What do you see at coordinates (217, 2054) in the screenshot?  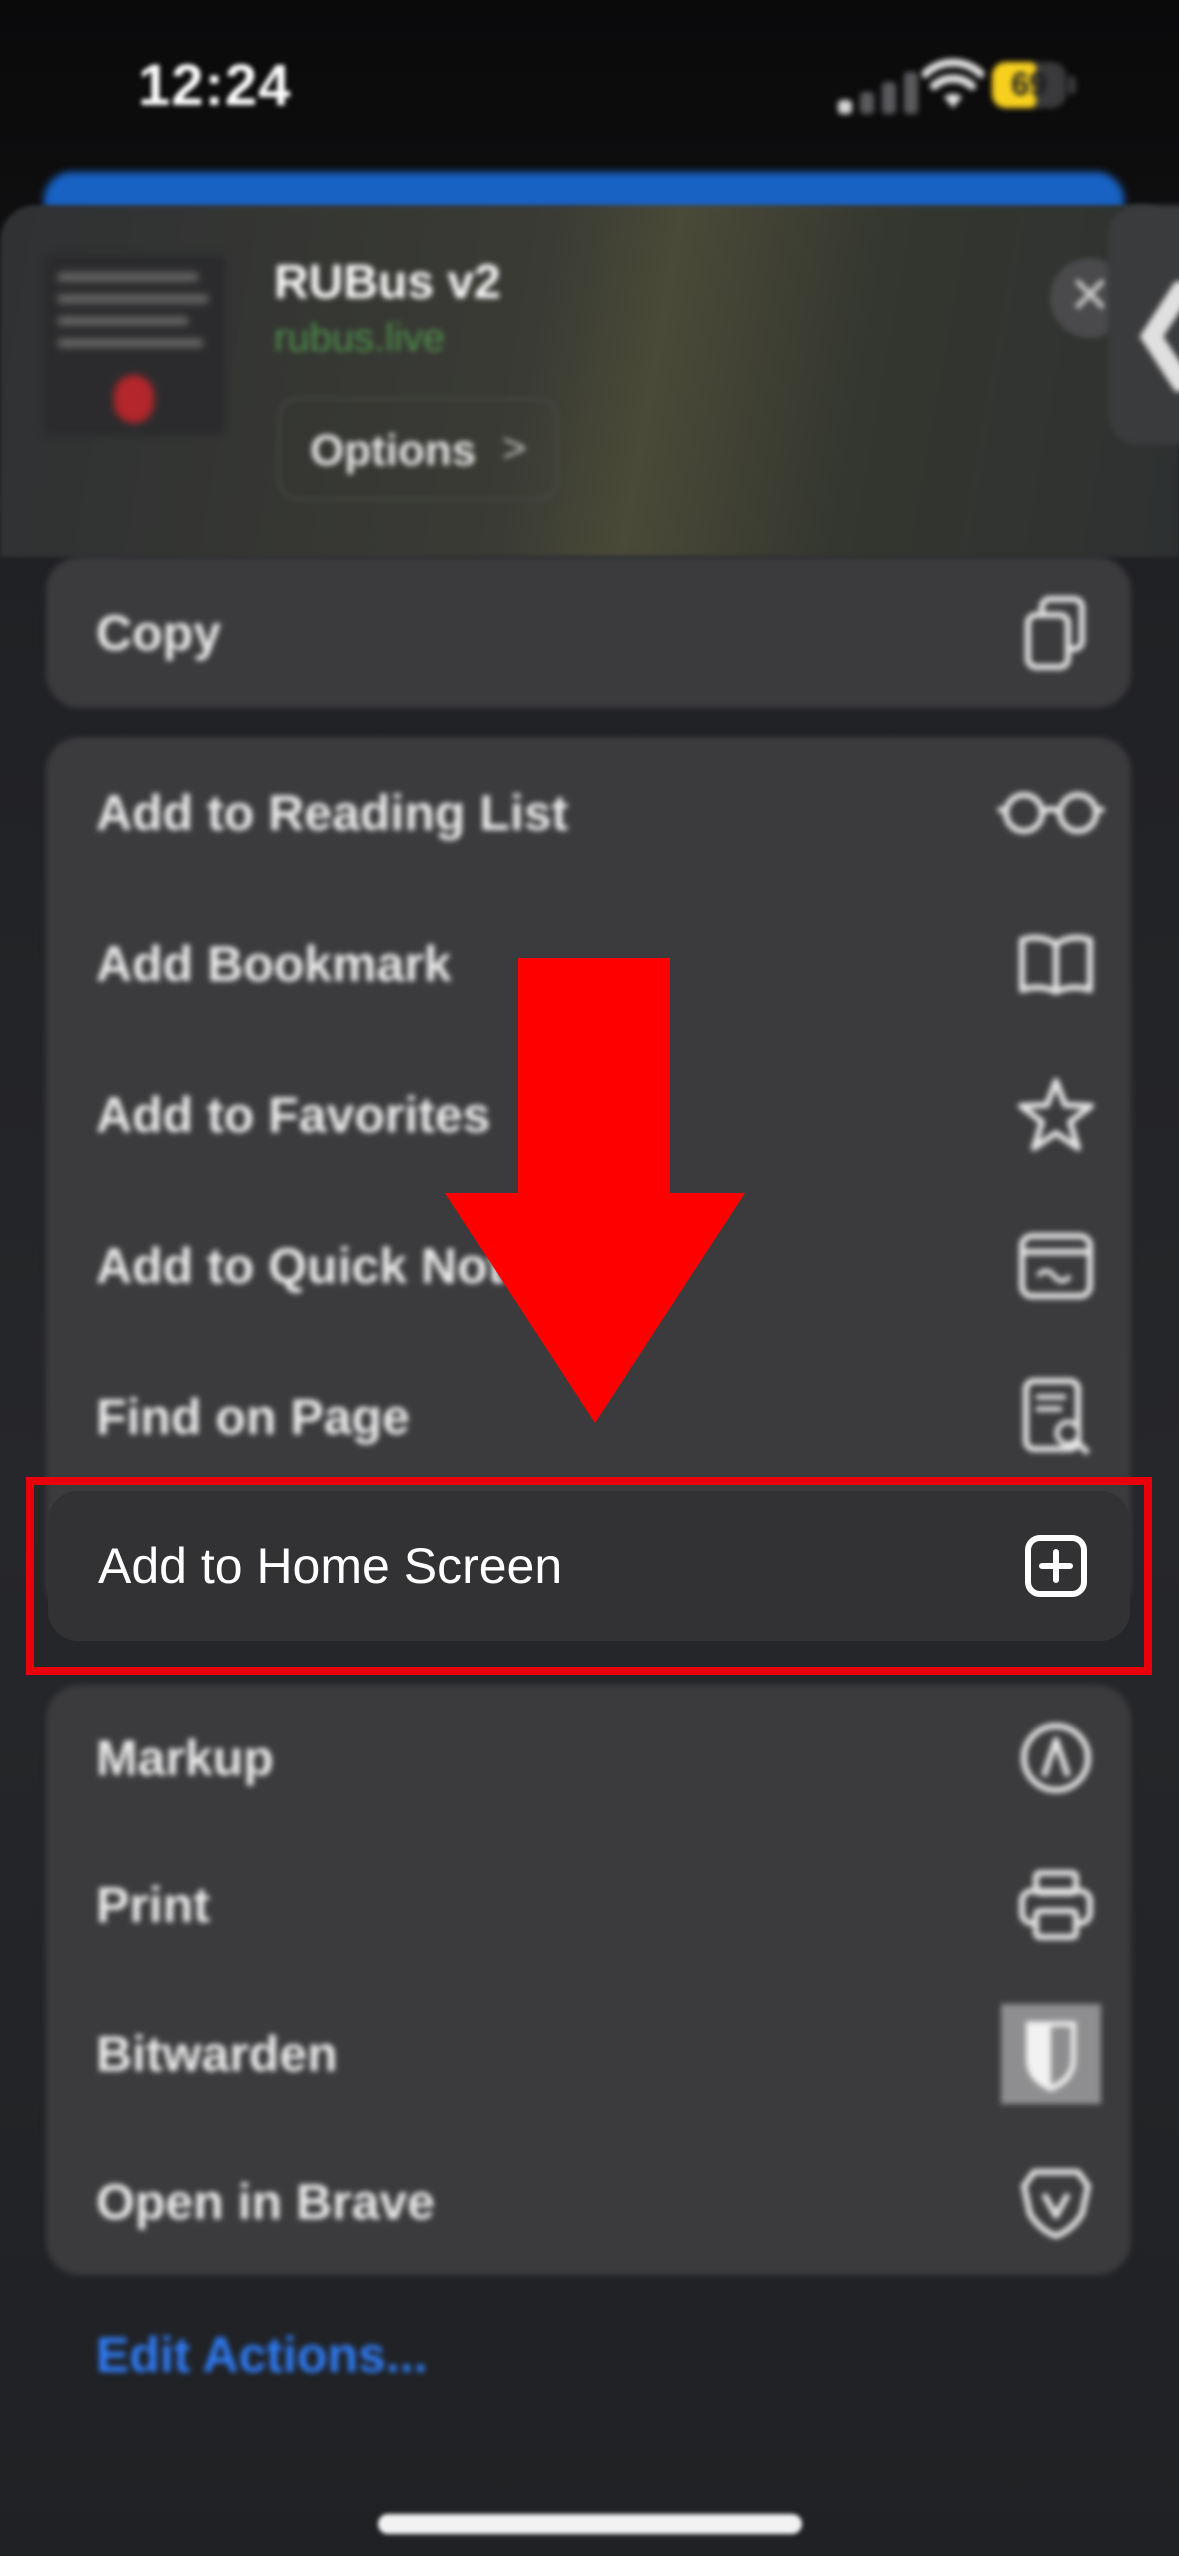 I see `menu-item-label: Bitwarden` at bounding box center [217, 2054].